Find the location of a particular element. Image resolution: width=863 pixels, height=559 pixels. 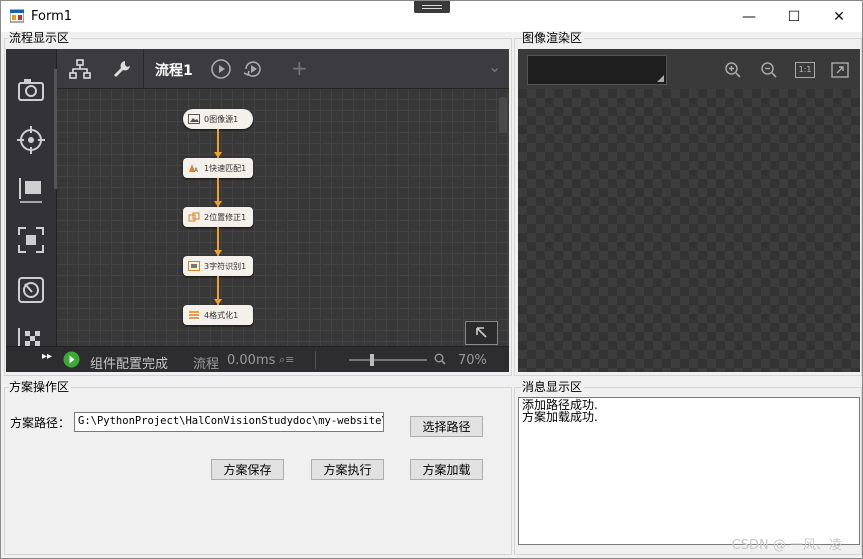

camera-icon is located at coordinates (31, 90).